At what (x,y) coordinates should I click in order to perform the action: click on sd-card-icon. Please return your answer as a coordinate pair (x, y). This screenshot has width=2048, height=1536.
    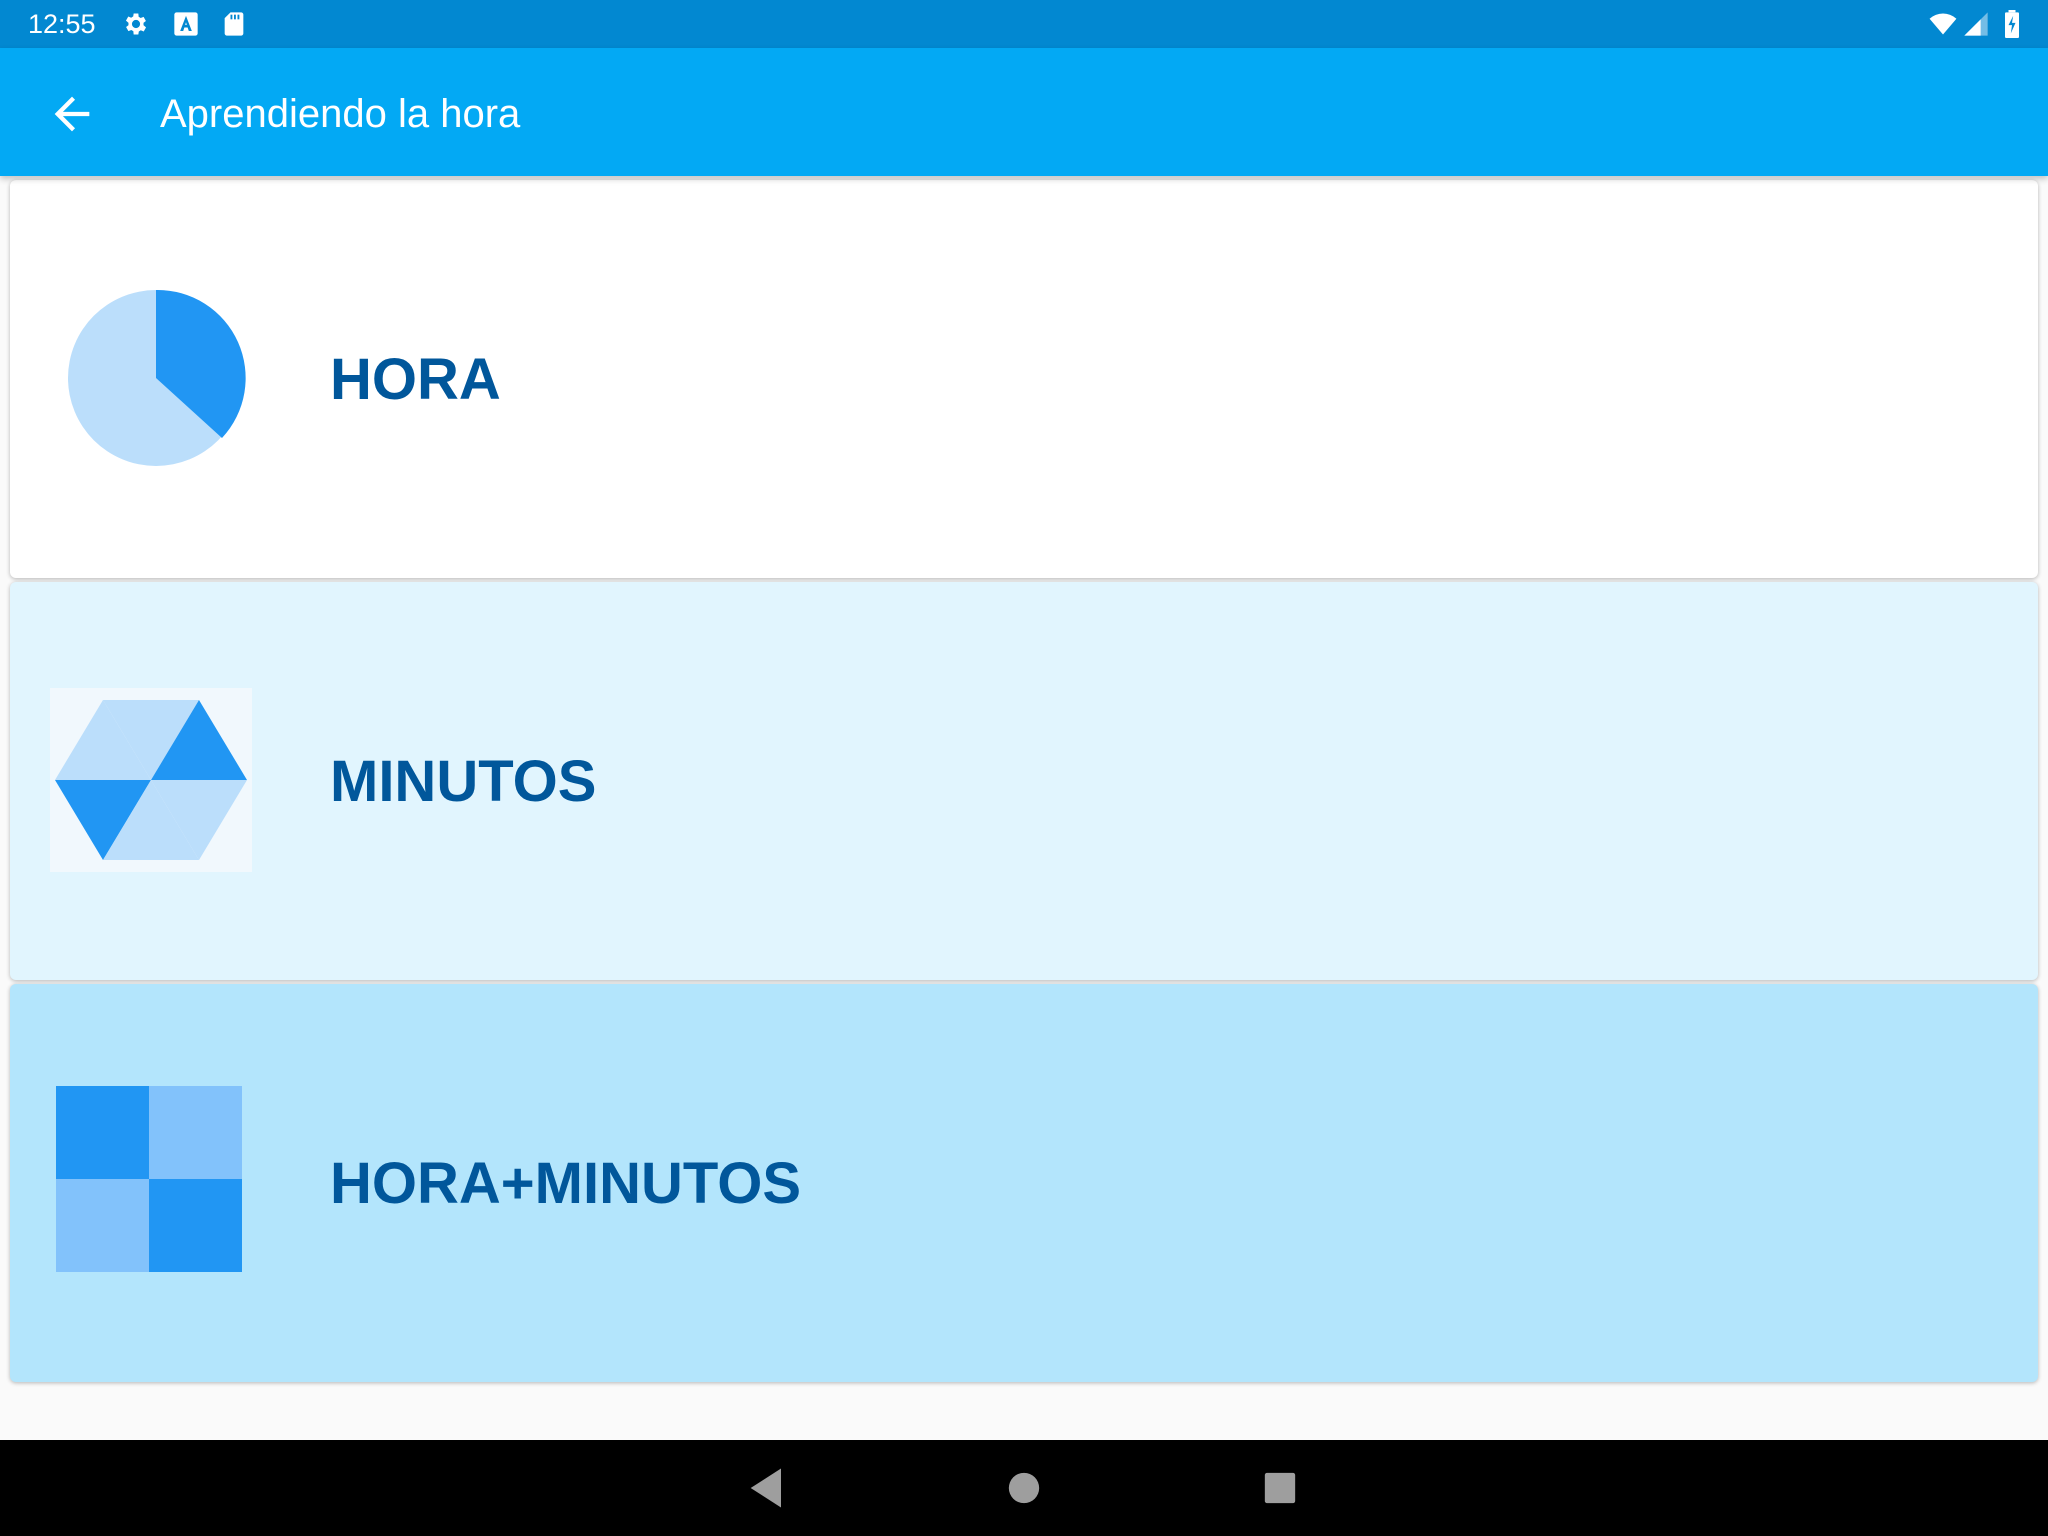
    Looking at the image, I should click on (234, 24).